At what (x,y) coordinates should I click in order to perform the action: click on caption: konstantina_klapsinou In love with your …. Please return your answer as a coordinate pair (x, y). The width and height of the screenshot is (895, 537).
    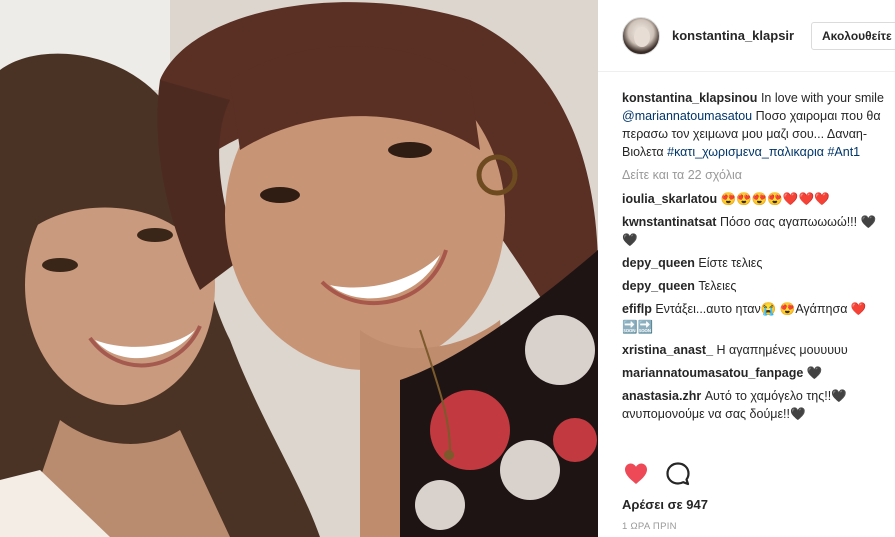
    Looking at the image, I should click on (755, 125).